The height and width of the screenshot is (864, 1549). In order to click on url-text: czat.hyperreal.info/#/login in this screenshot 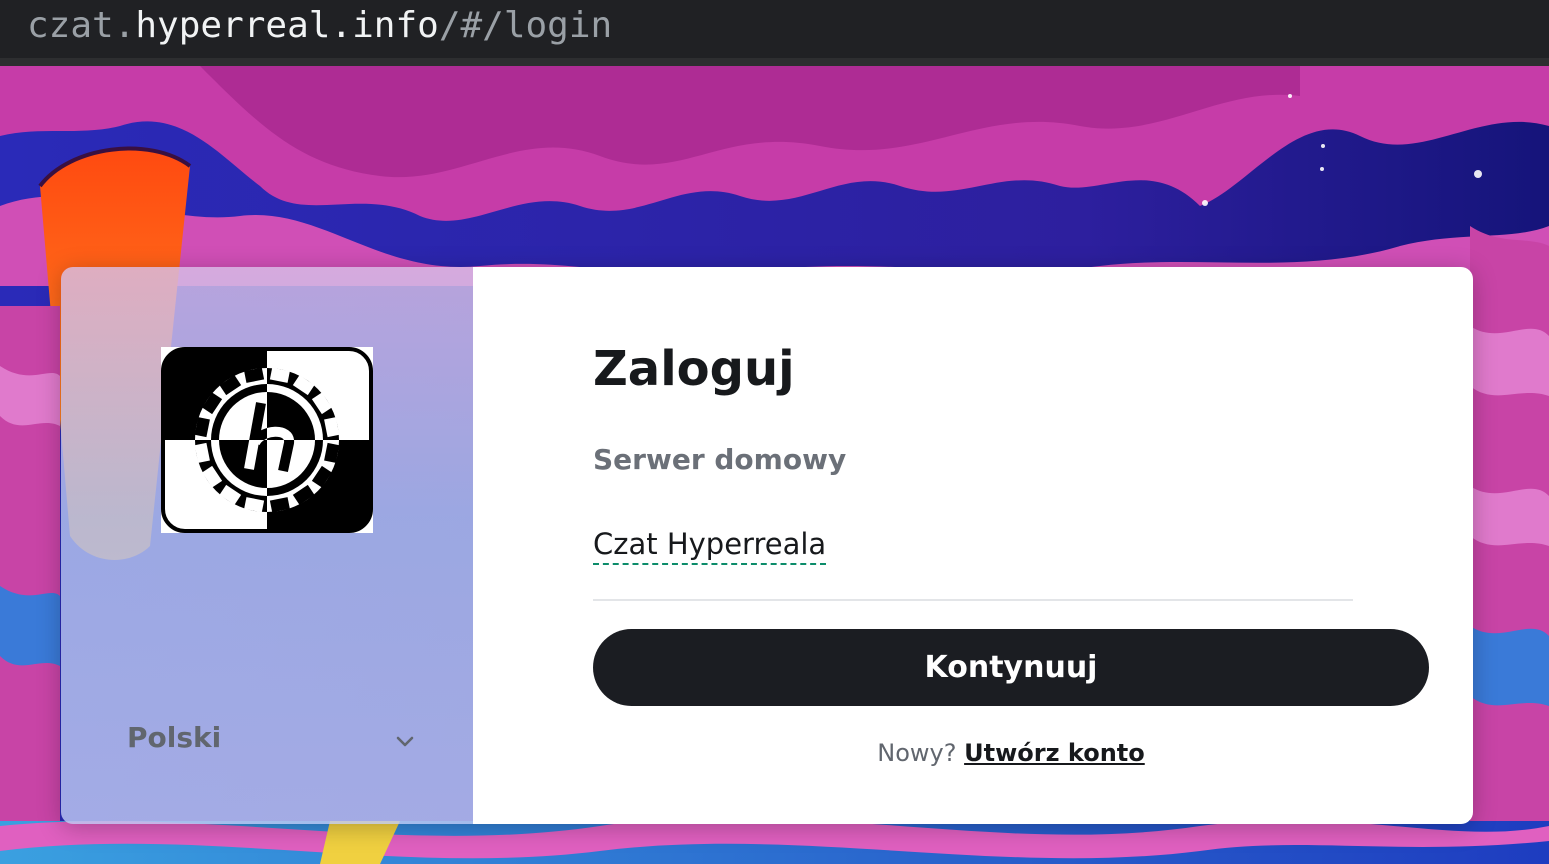, I will do `click(319, 26)`.